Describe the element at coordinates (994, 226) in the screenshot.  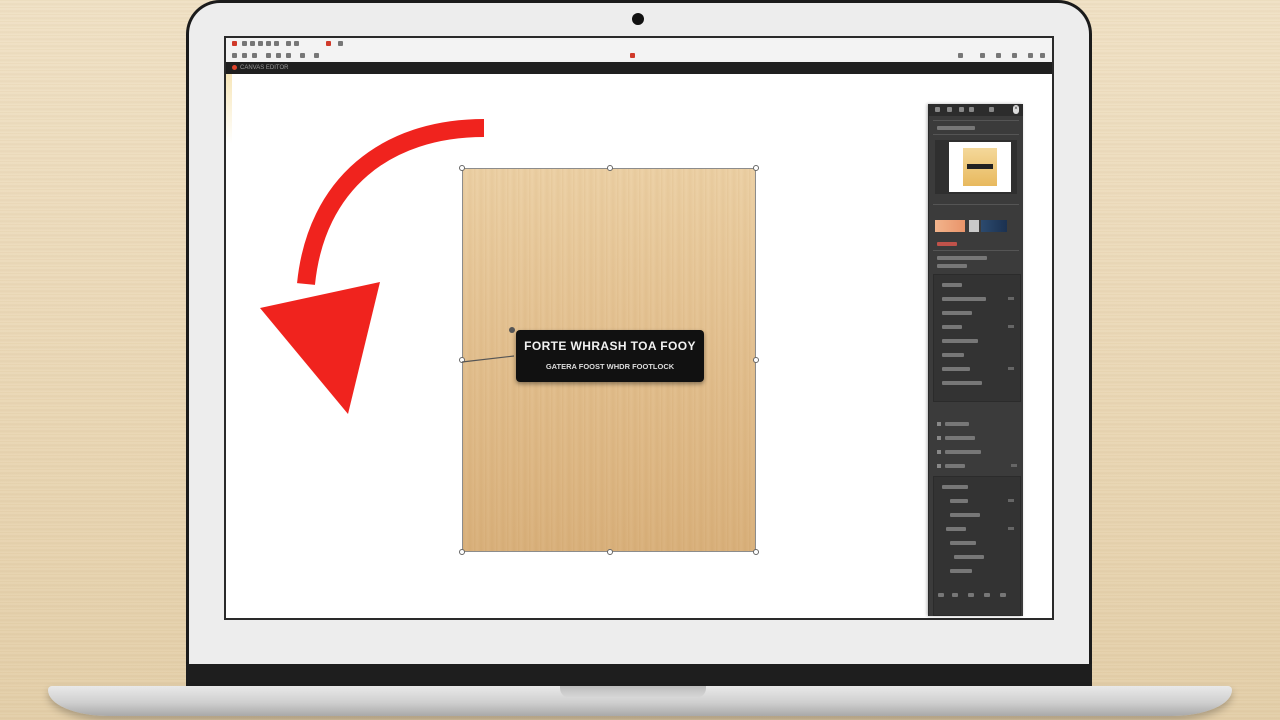
I see `color-swatch-navy` at that location.